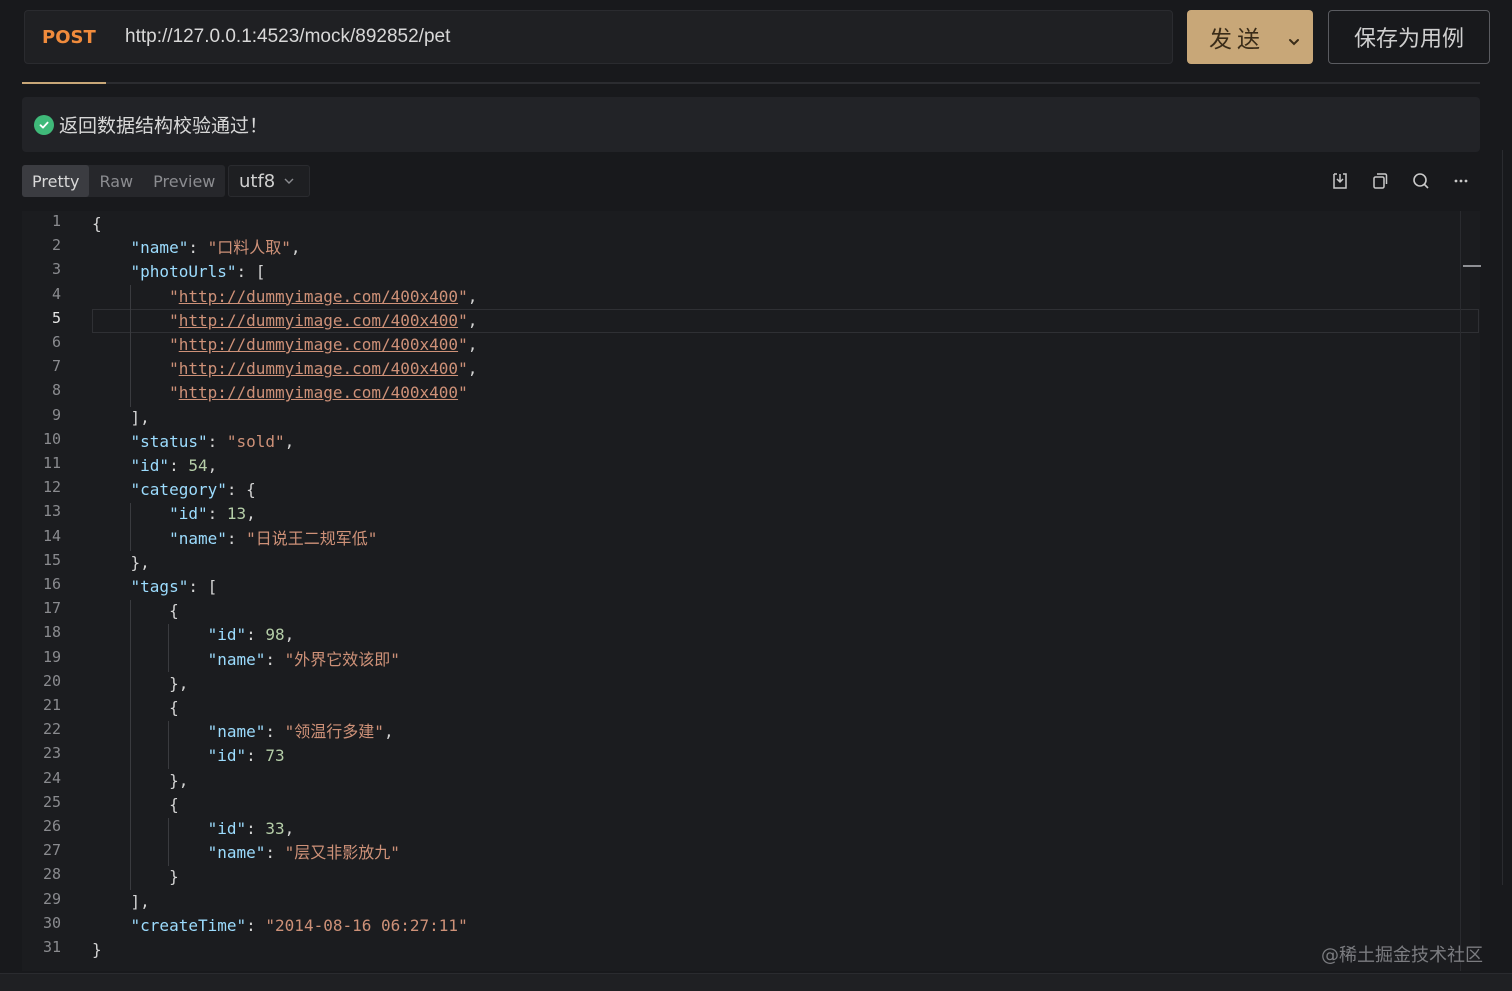 Image resolution: width=1512 pixels, height=991 pixels. What do you see at coordinates (51, 922) in the screenshot?
I see `line-number: 30` at bounding box center [51, 922].